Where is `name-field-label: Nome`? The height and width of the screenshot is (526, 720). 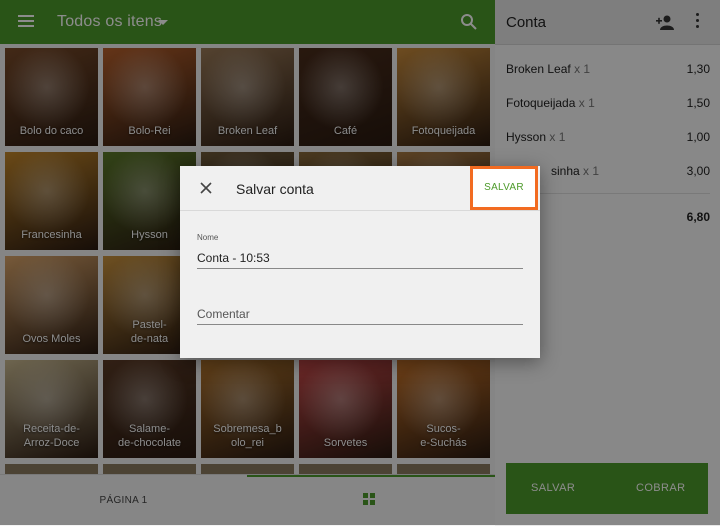
name-field-label: Nome is located at coordinates (208, 237).